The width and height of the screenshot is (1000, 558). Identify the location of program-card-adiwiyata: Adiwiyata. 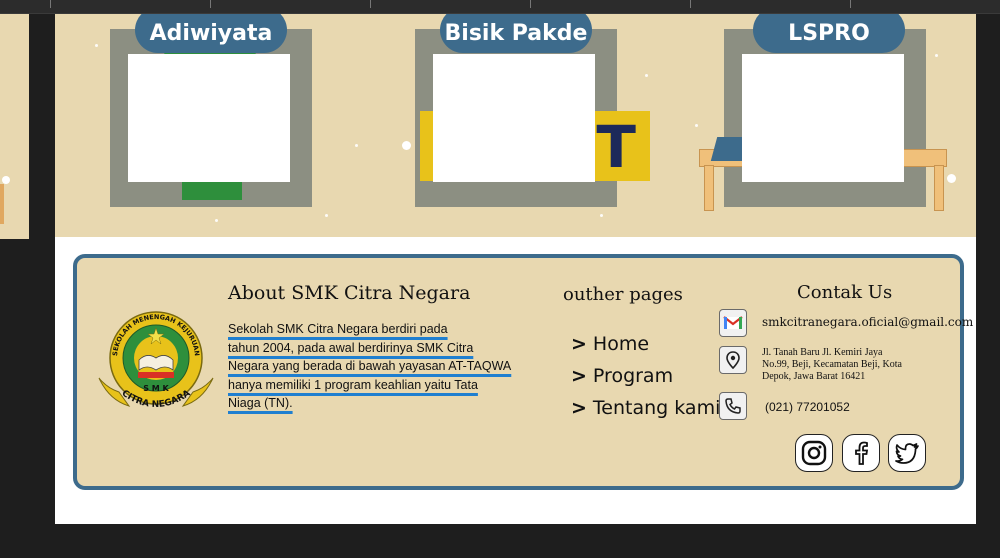
(211, 110).